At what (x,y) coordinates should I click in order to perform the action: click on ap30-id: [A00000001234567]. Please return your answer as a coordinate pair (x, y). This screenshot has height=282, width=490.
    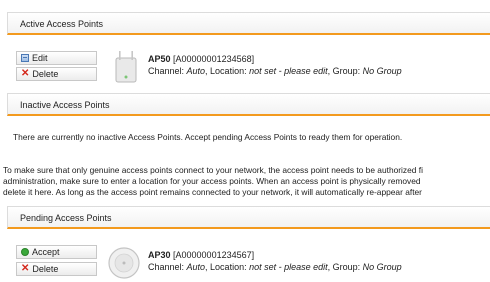
    Looking at the image, I should click on (214, 255).